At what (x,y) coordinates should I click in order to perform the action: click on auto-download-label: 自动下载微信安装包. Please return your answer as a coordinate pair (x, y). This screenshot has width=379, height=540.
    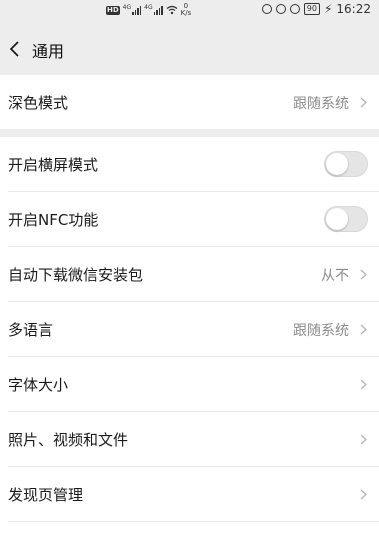
    Looking at the image, I should click on (76, 275).